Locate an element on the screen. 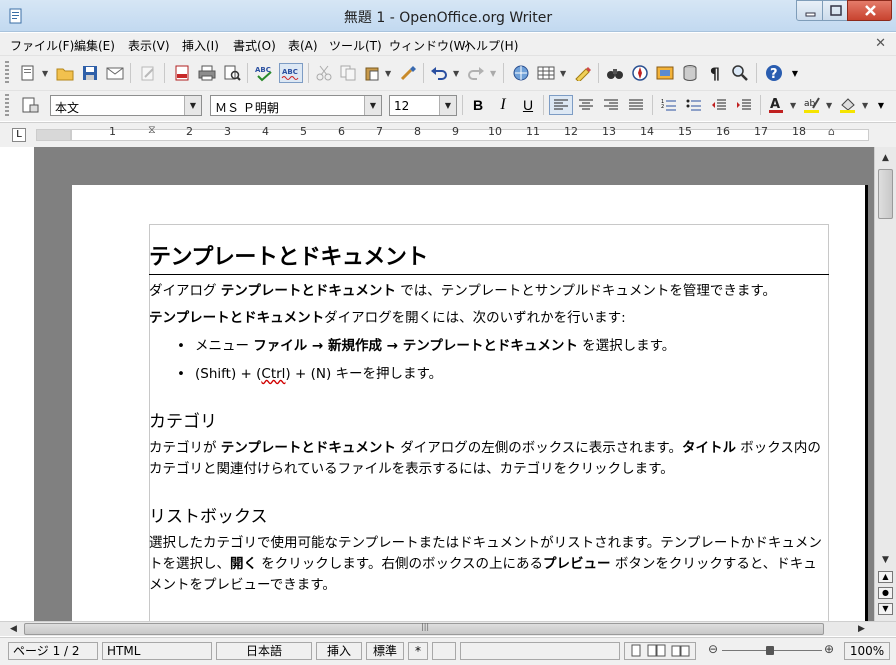 This screenshot has height=665, width=896. zoom-level: 100% is located at coordinates (867, 651).